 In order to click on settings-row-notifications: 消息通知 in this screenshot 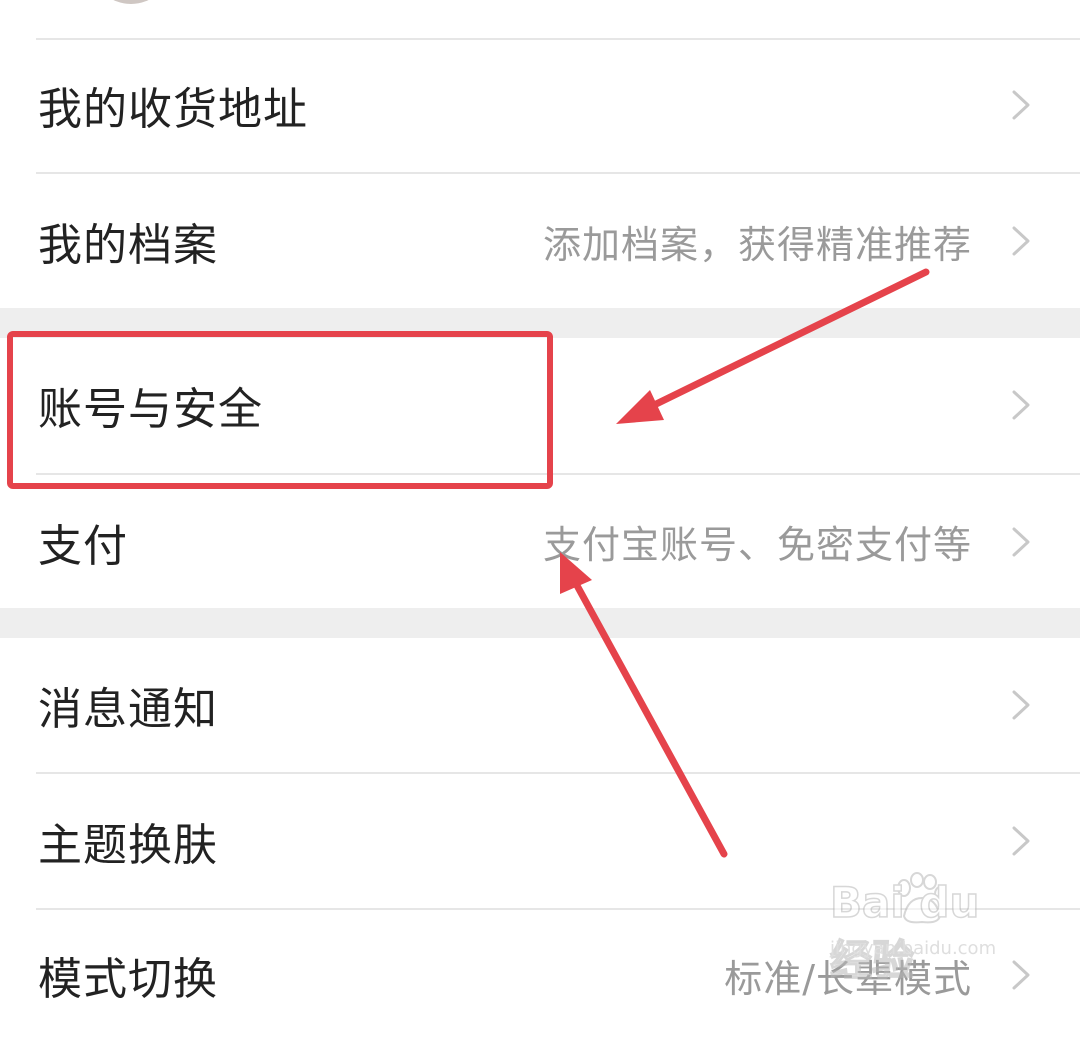, I will do `click(540, 705)`.